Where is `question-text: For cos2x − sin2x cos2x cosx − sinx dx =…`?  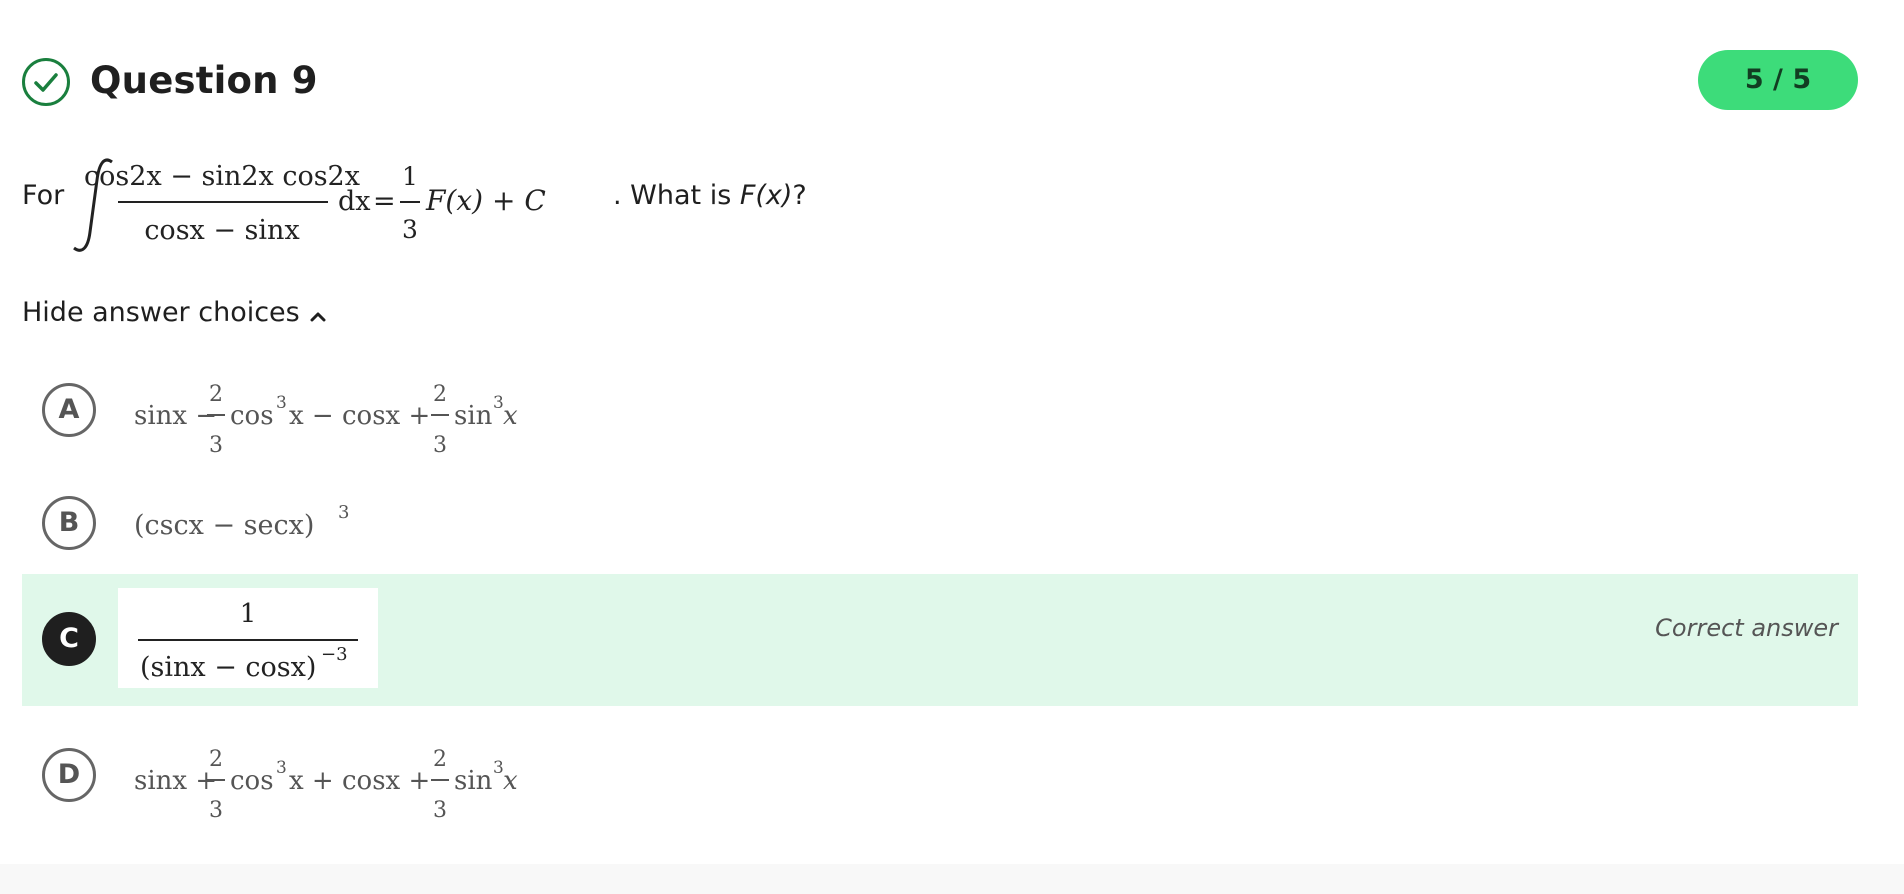 question-text: For cos2x − sin2x cos2x cosx − sinx dx =… is located at coordinates (472, 205).